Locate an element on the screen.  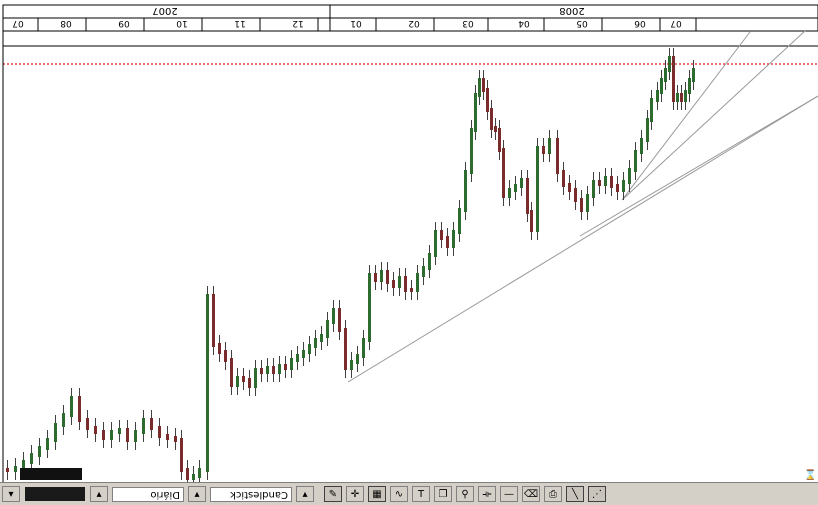
year-label-2008: 2008 is located at coordinates (571, 10).